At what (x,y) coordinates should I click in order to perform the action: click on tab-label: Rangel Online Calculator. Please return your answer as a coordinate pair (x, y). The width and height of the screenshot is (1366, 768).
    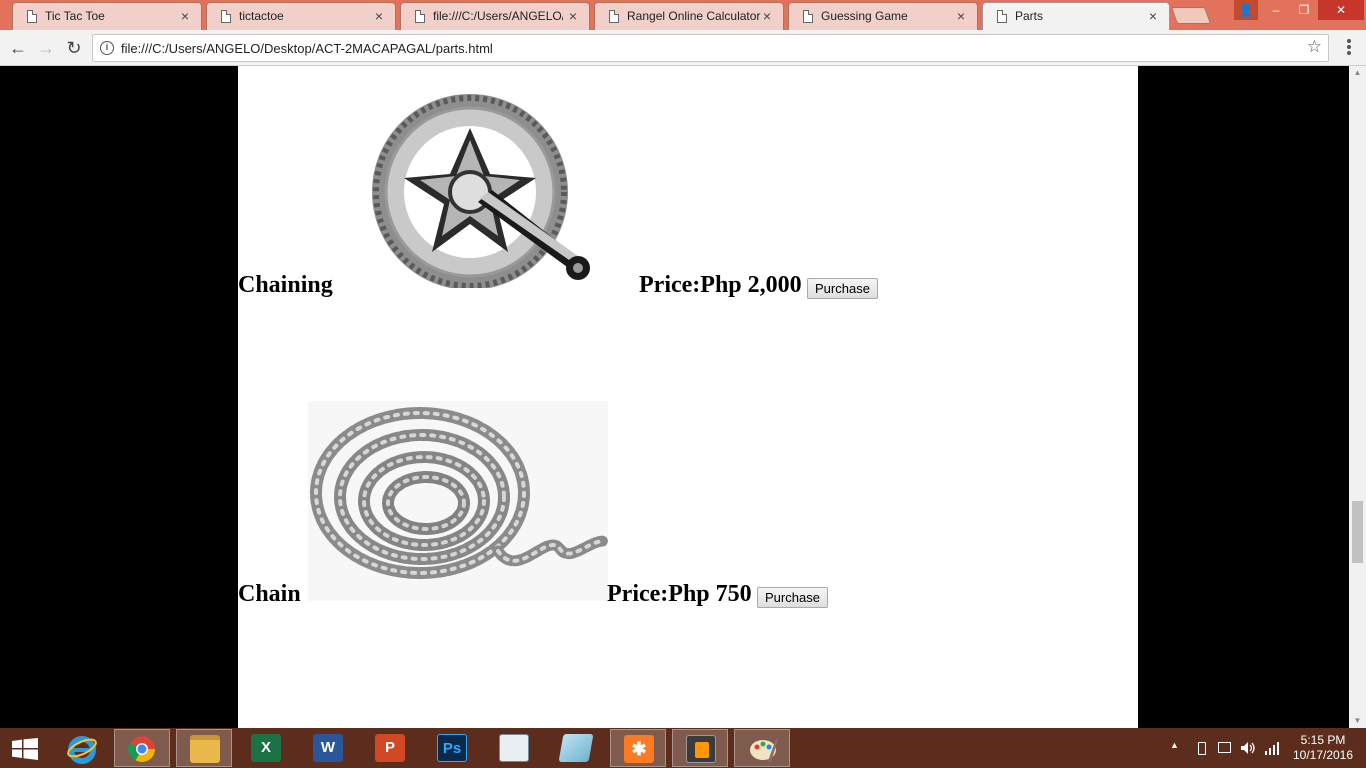
    Looking at the image, I should click on (694, 16).